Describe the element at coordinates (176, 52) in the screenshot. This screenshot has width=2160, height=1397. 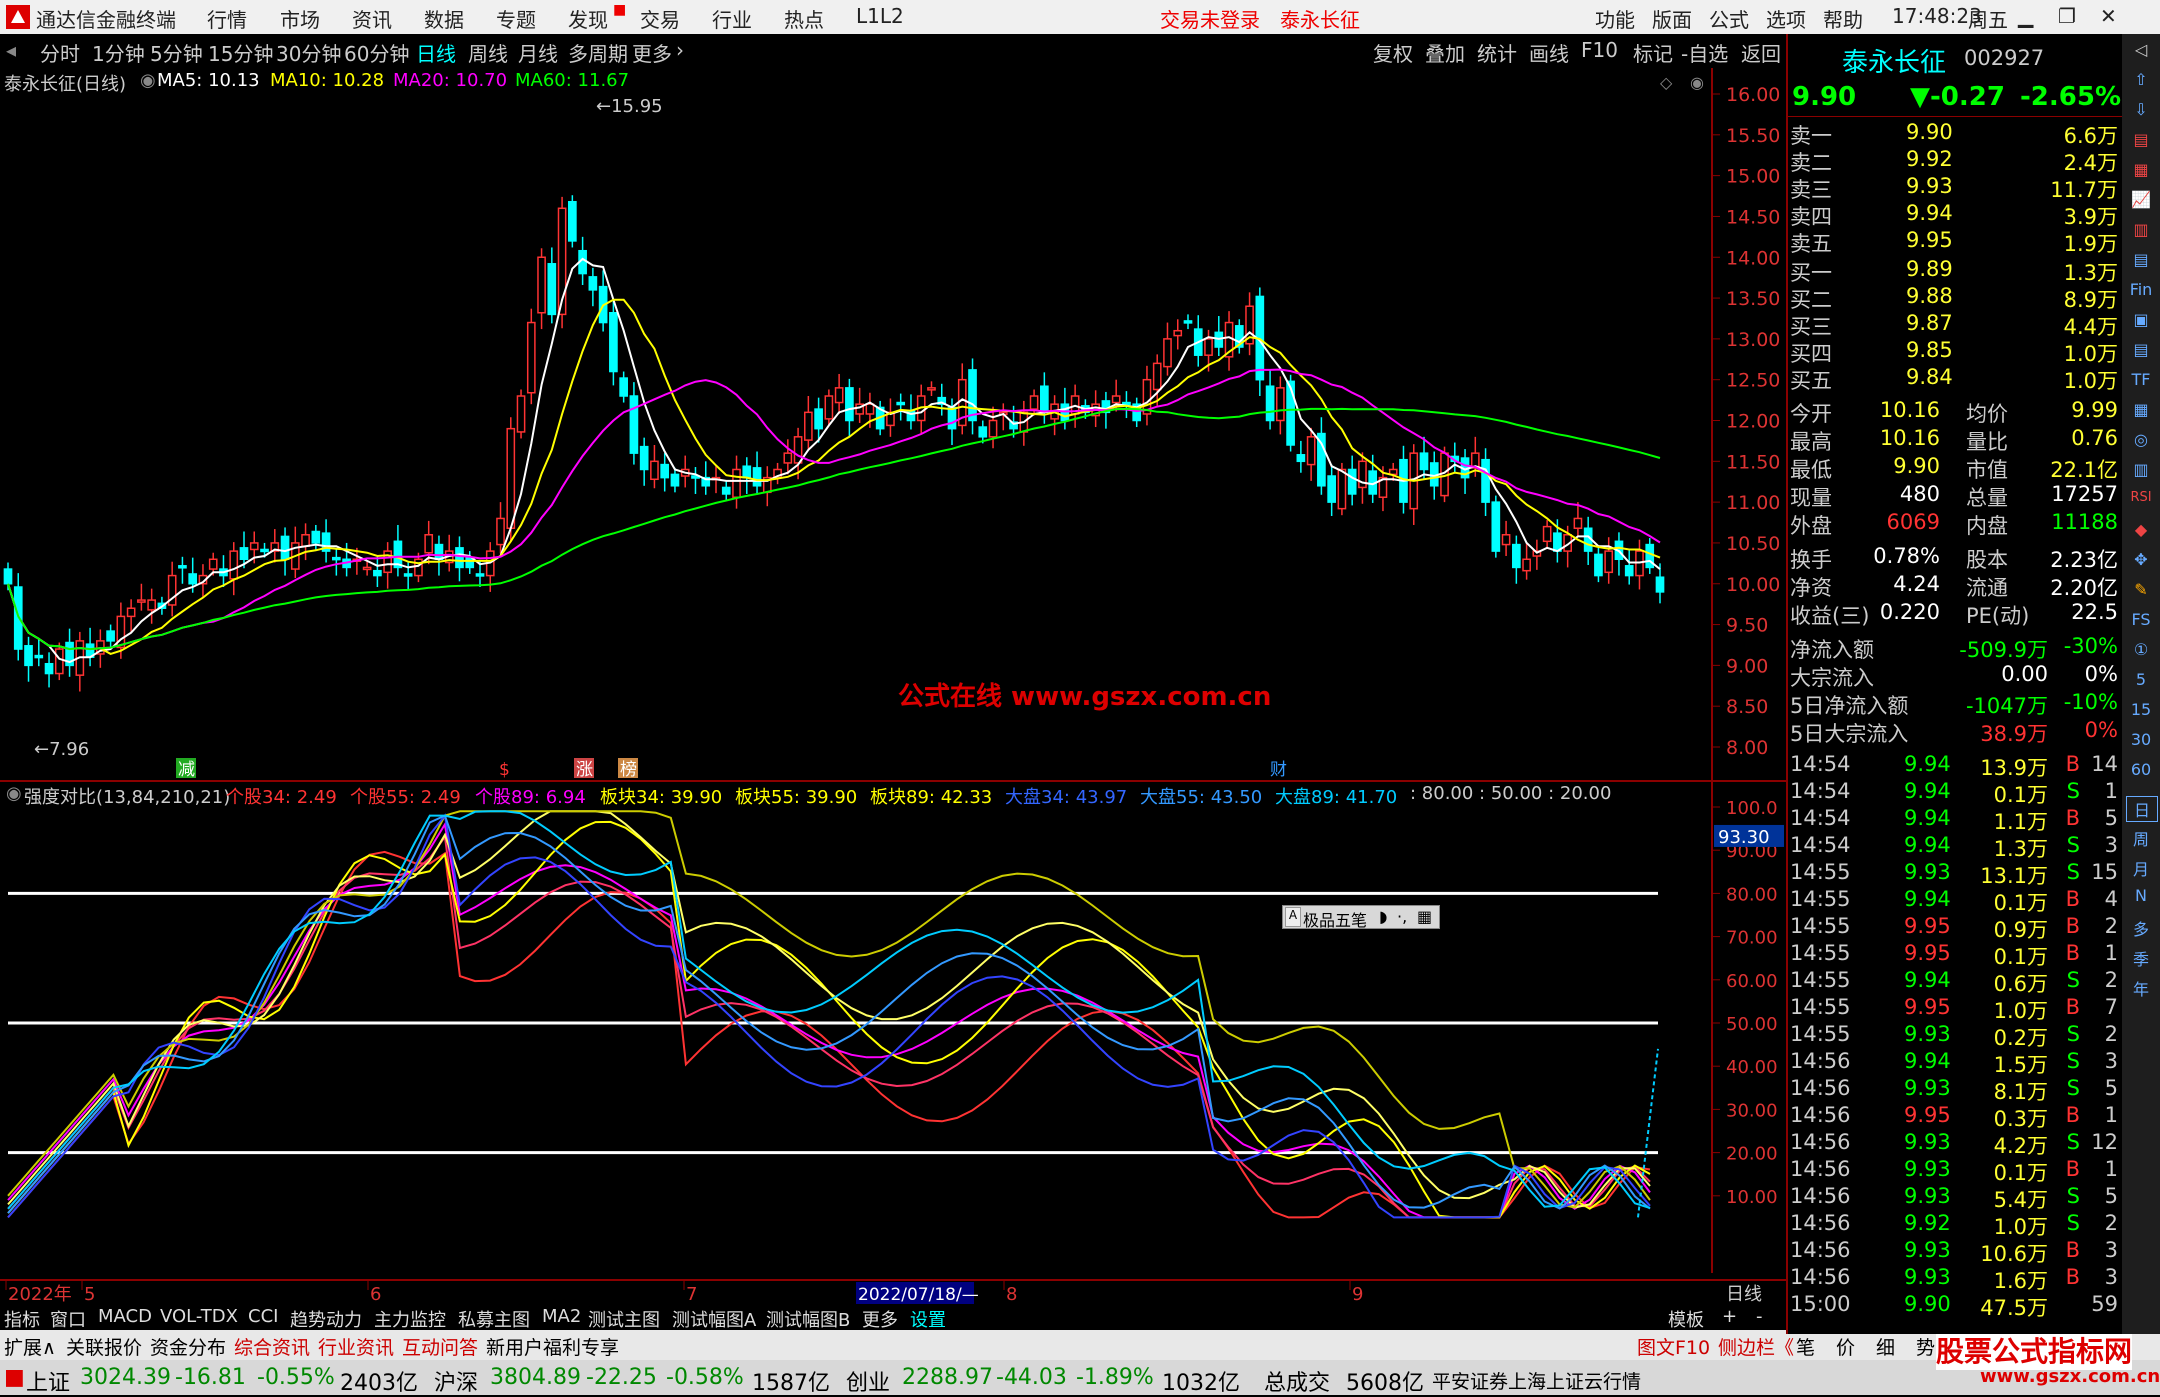
I see `period-5min: 5分钟` at that location.